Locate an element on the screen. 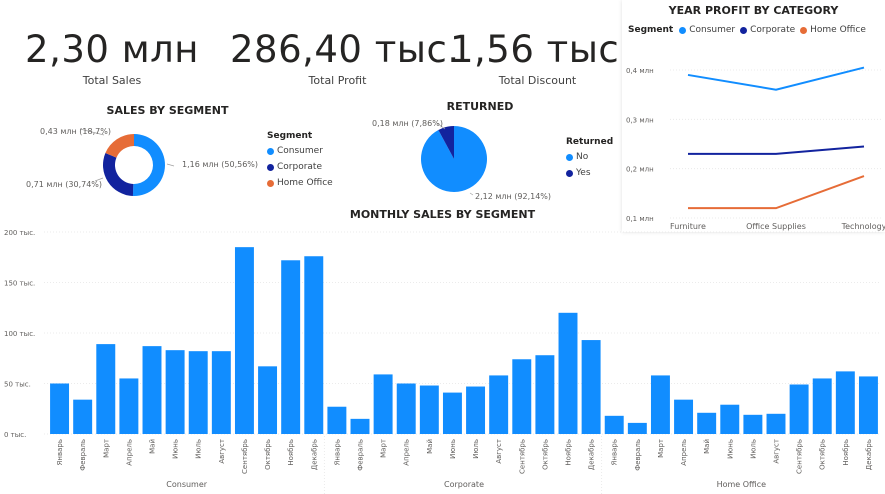 This screenshot has width=885, height=494. y-tick-label: 0 тыс. is located at coordinates (15, 435).